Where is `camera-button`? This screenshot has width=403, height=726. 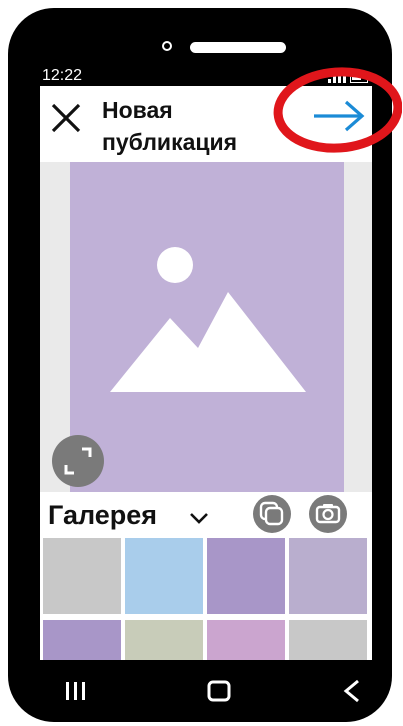
camera-button is located at coordinates (328, 514).